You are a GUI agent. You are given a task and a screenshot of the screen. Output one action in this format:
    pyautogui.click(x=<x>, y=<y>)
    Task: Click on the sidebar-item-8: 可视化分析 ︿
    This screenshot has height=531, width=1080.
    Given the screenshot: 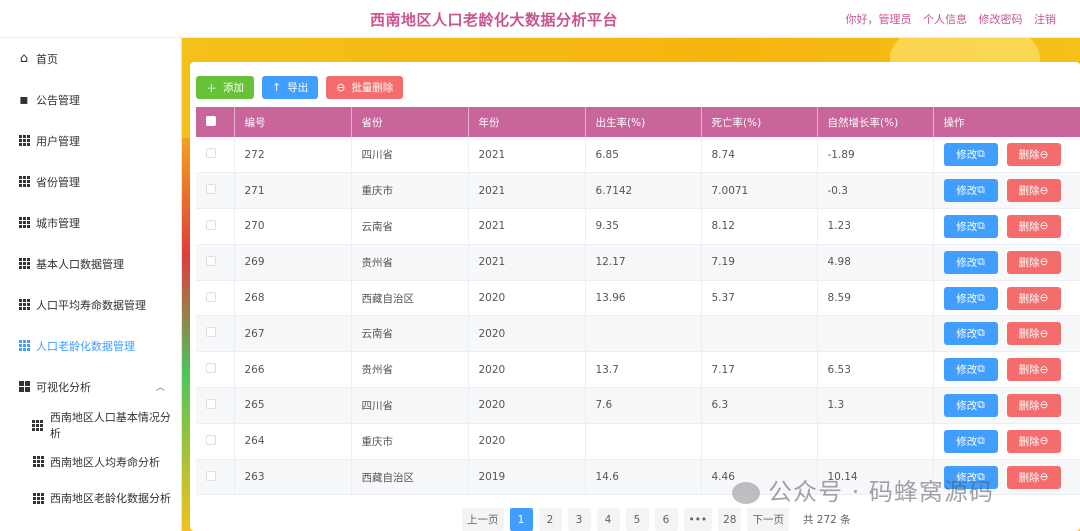 What is the action you would take?
    pyautogui.click(x=90, y=386)
    